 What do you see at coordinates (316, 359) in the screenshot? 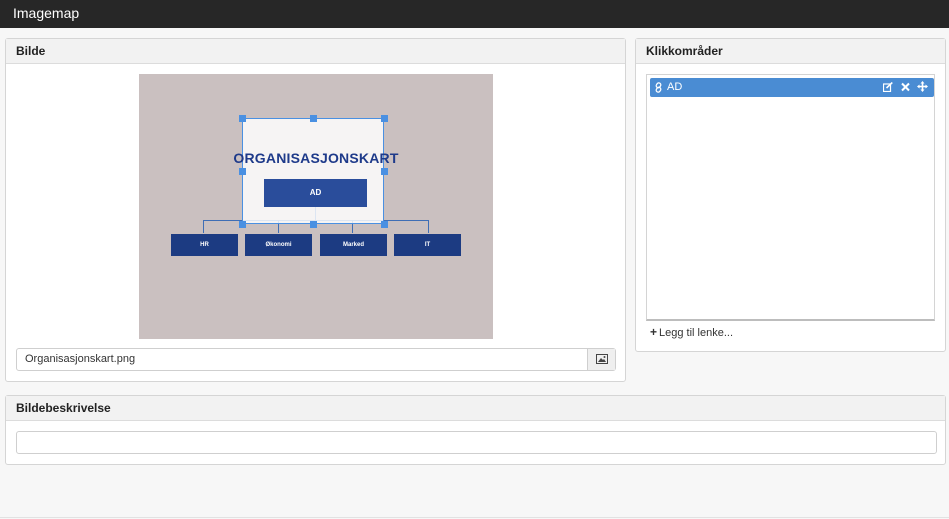
I see `file-field: Organisasjonskart.png` at bounding box center [316, 359].